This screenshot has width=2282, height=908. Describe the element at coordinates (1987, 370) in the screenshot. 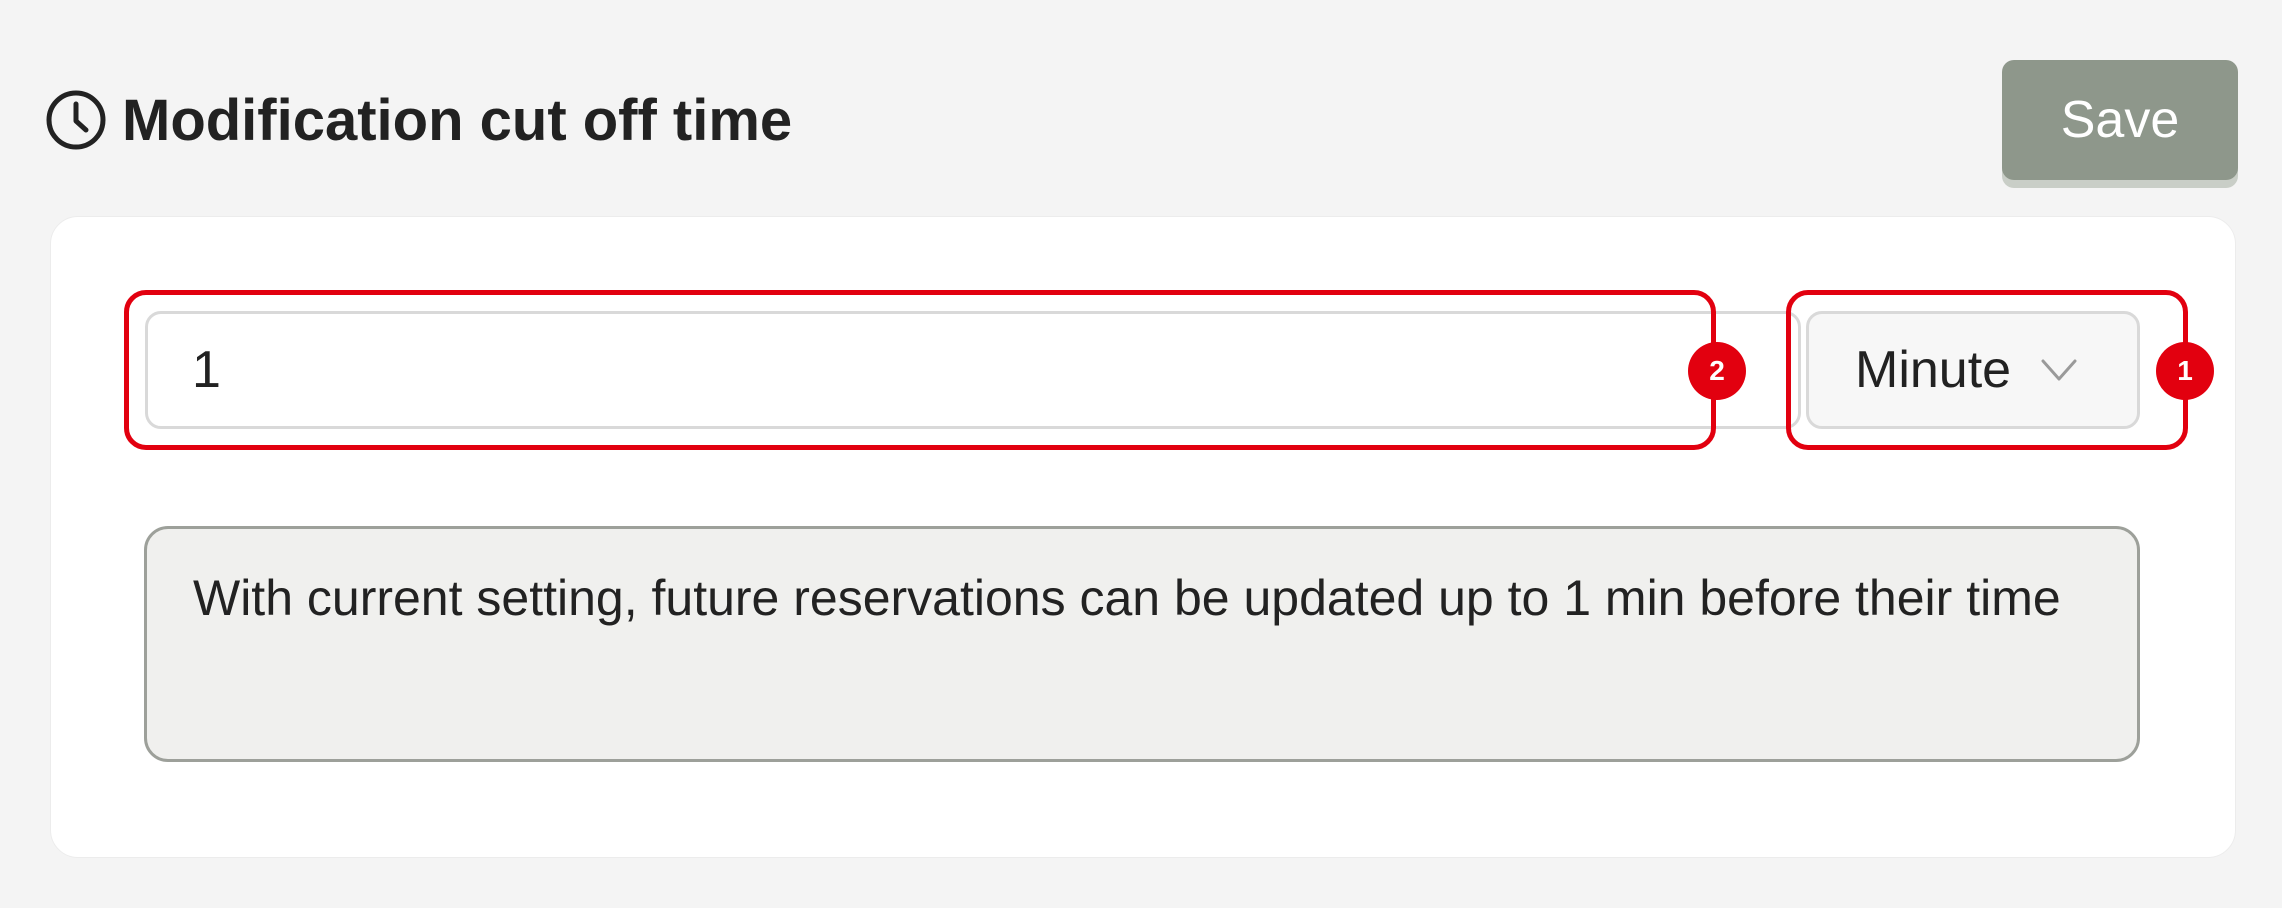

I see `annotation-box-unit-select` at that location.